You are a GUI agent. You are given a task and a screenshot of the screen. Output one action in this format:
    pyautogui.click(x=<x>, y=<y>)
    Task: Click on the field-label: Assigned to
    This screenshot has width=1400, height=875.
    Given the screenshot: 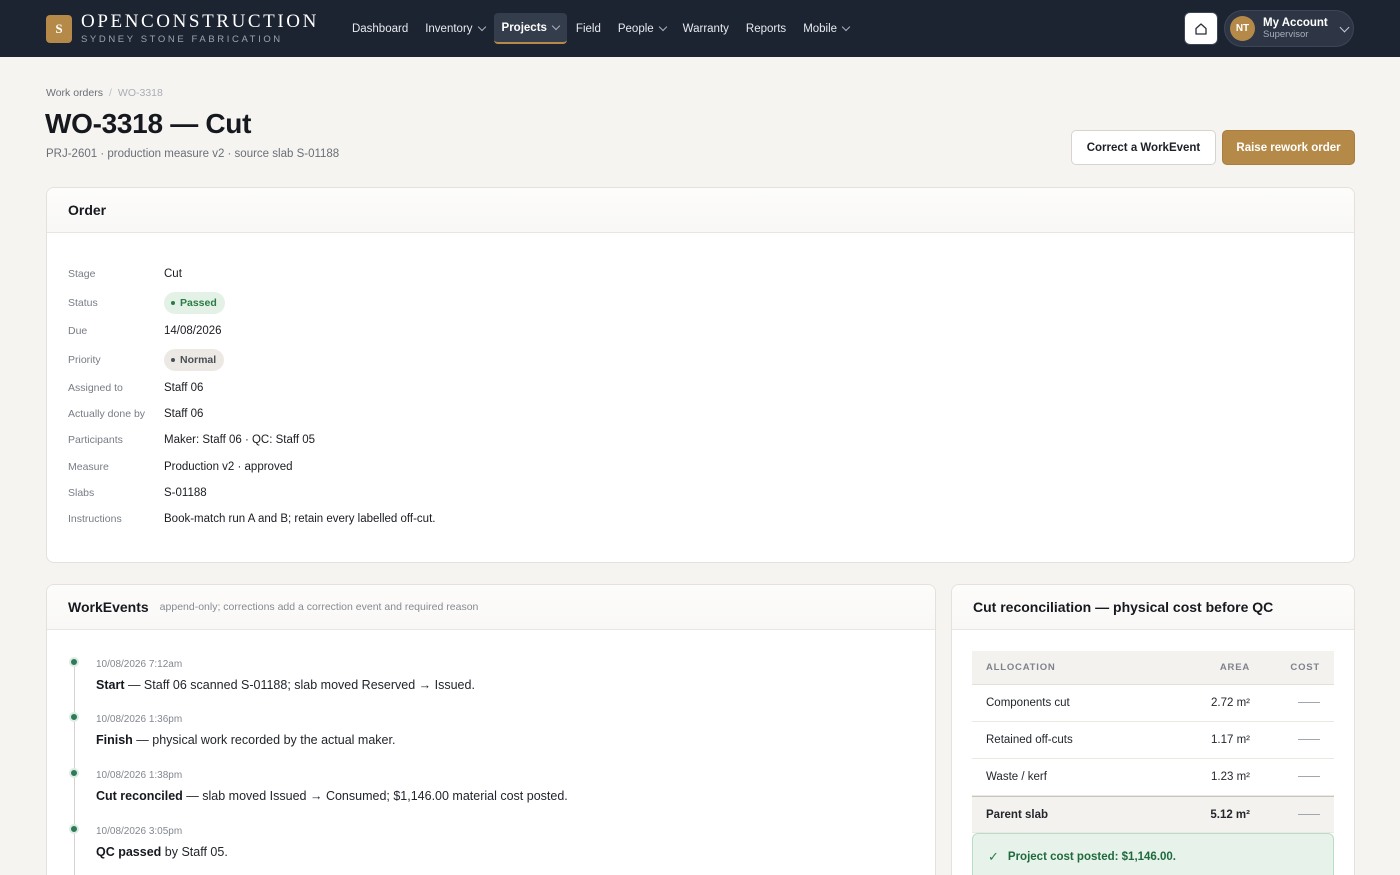 What is the action you would take?
    pyautogui.click(x=95, y=388)
    